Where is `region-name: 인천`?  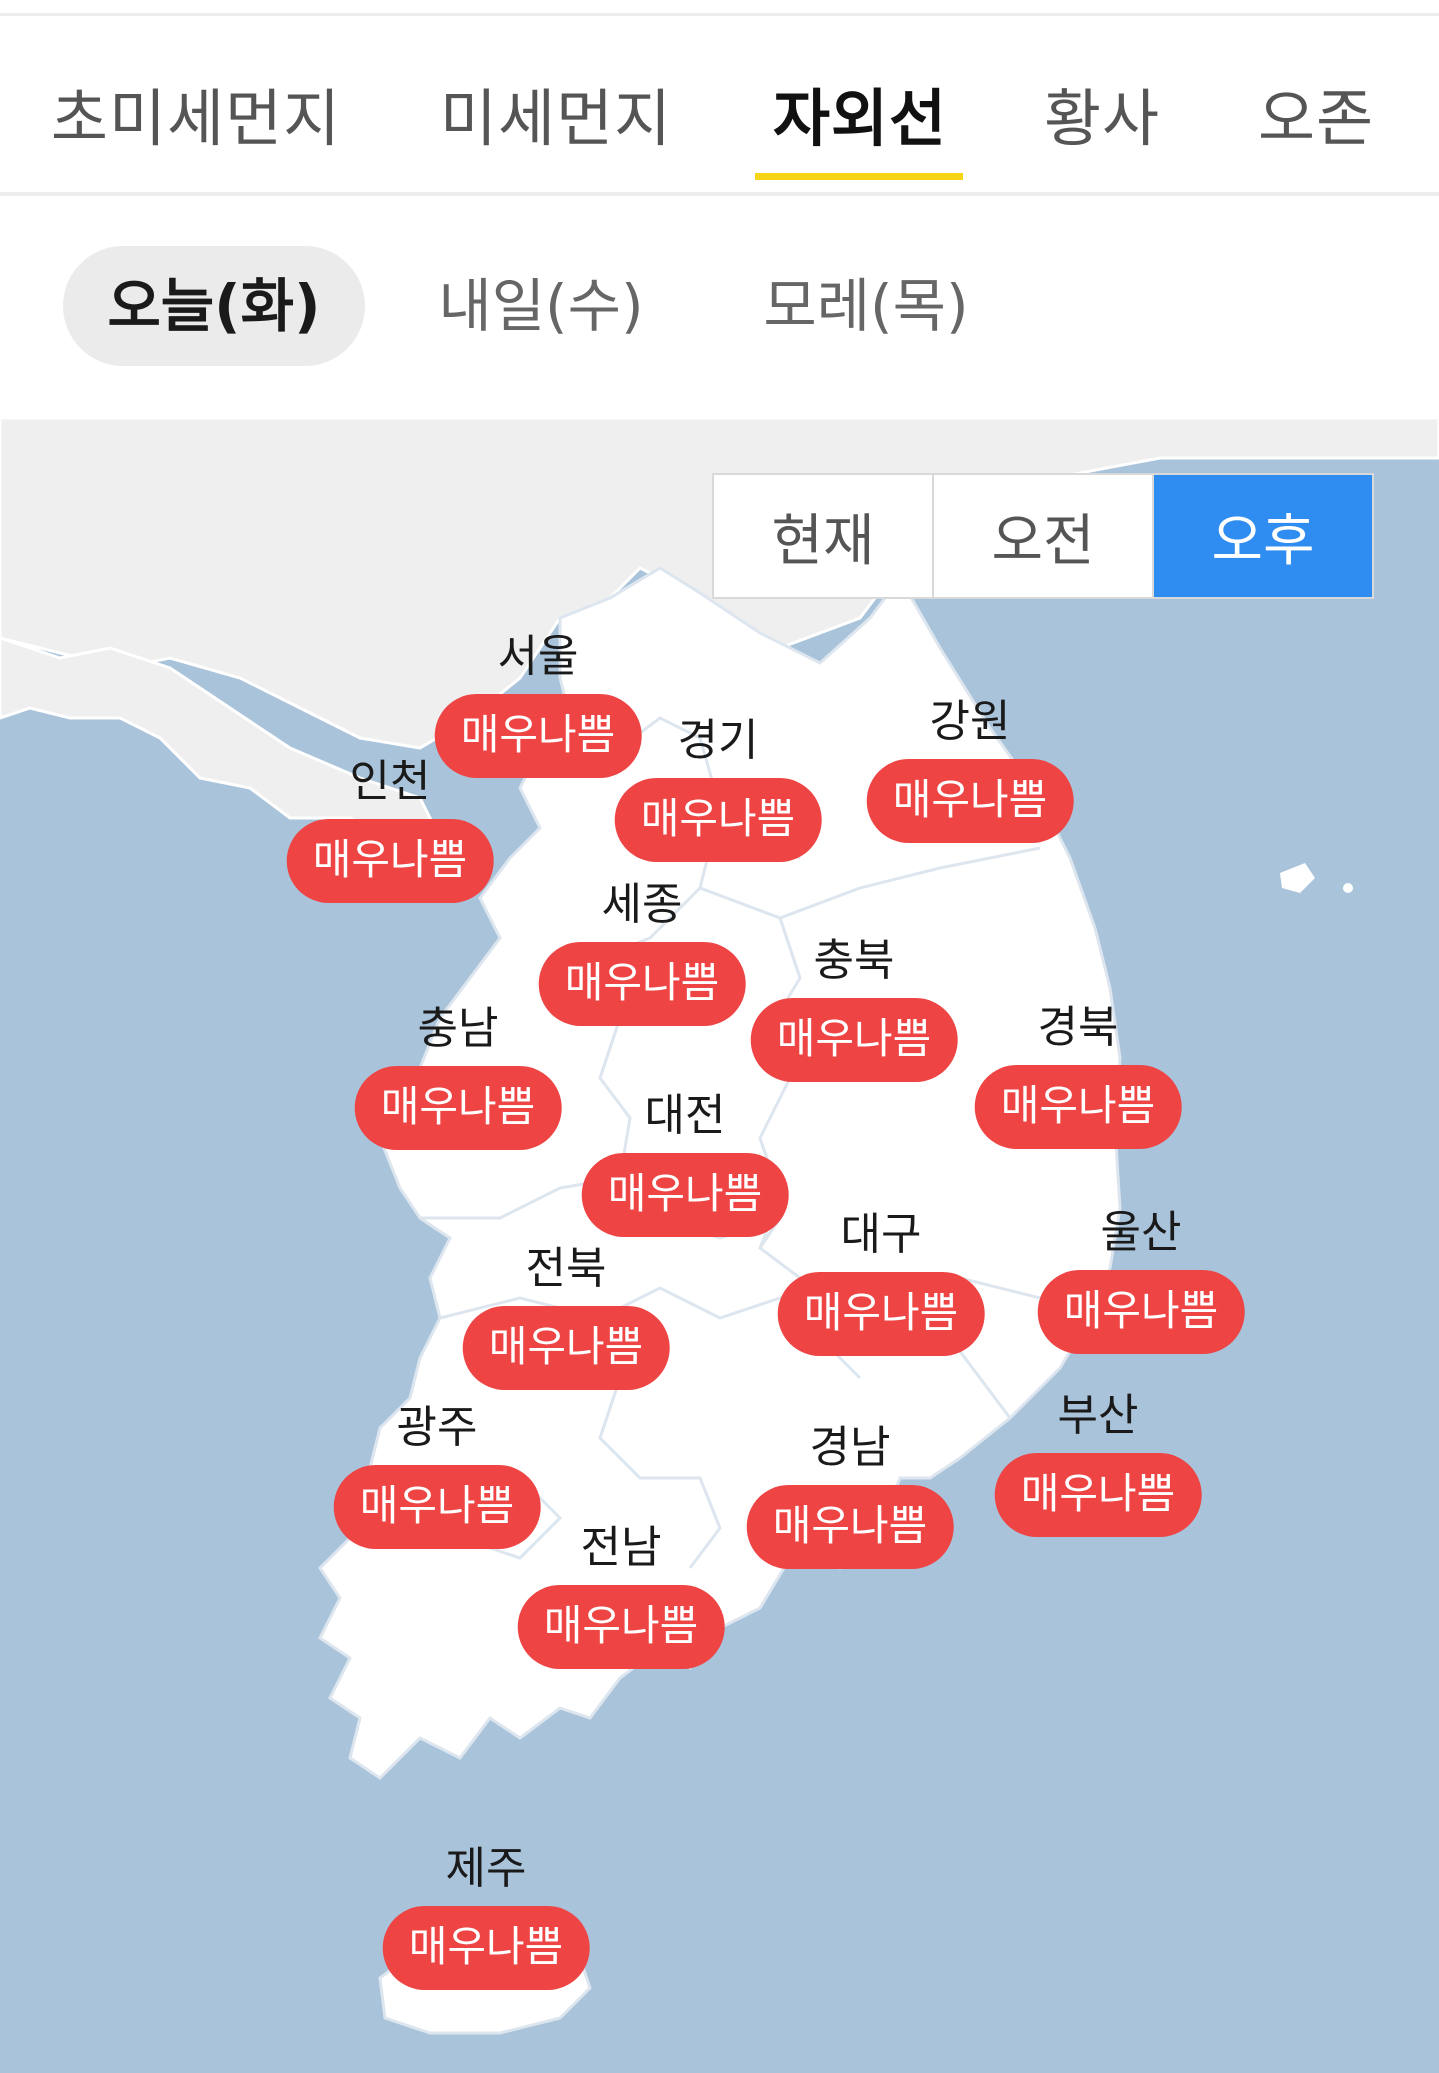 region-name: 인천 is located at coordinates (390, 781).